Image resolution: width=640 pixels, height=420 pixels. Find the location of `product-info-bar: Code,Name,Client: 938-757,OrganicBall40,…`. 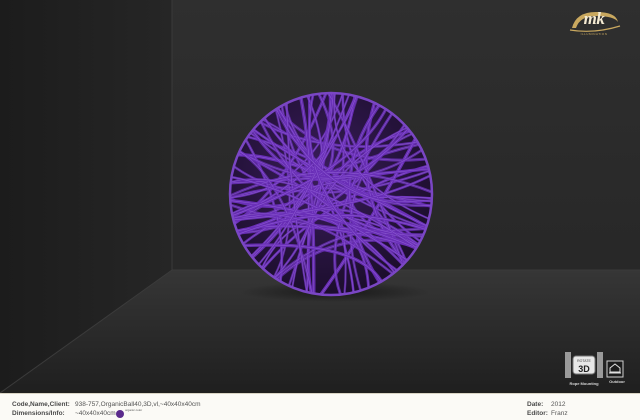

product-info-bar: Code,Name,Client: 938-757,OrganicBall40,… is located at coordinates (320, 406).